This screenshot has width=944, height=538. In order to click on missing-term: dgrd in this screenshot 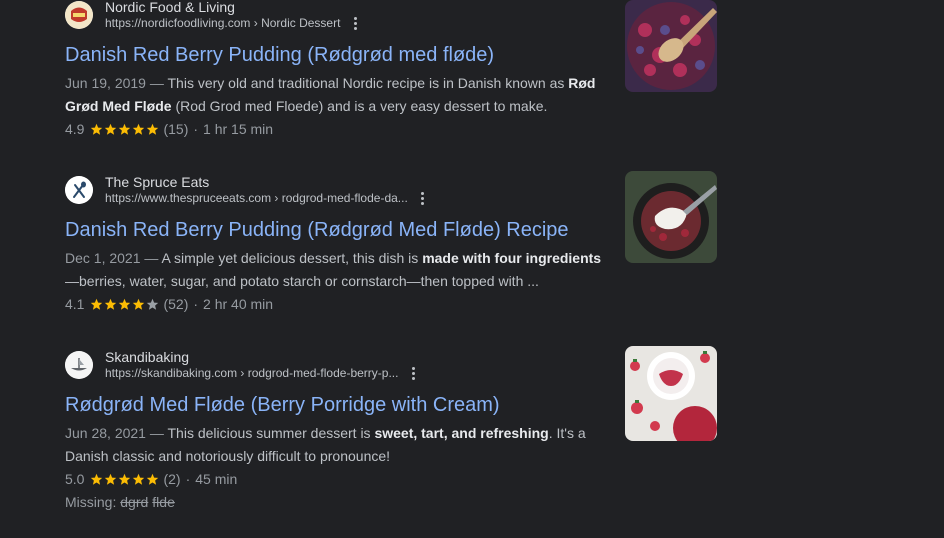, I will do `click(134, 502)`.